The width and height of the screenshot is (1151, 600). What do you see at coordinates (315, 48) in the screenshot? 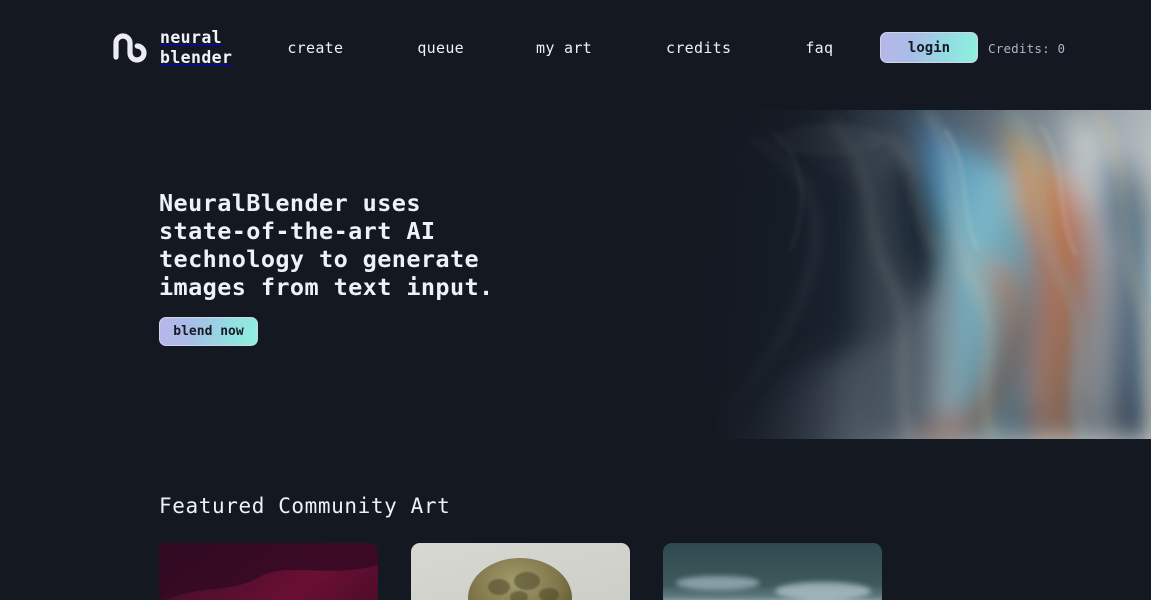
I see `nav-item-create: create` at bounding box center [315, 48].